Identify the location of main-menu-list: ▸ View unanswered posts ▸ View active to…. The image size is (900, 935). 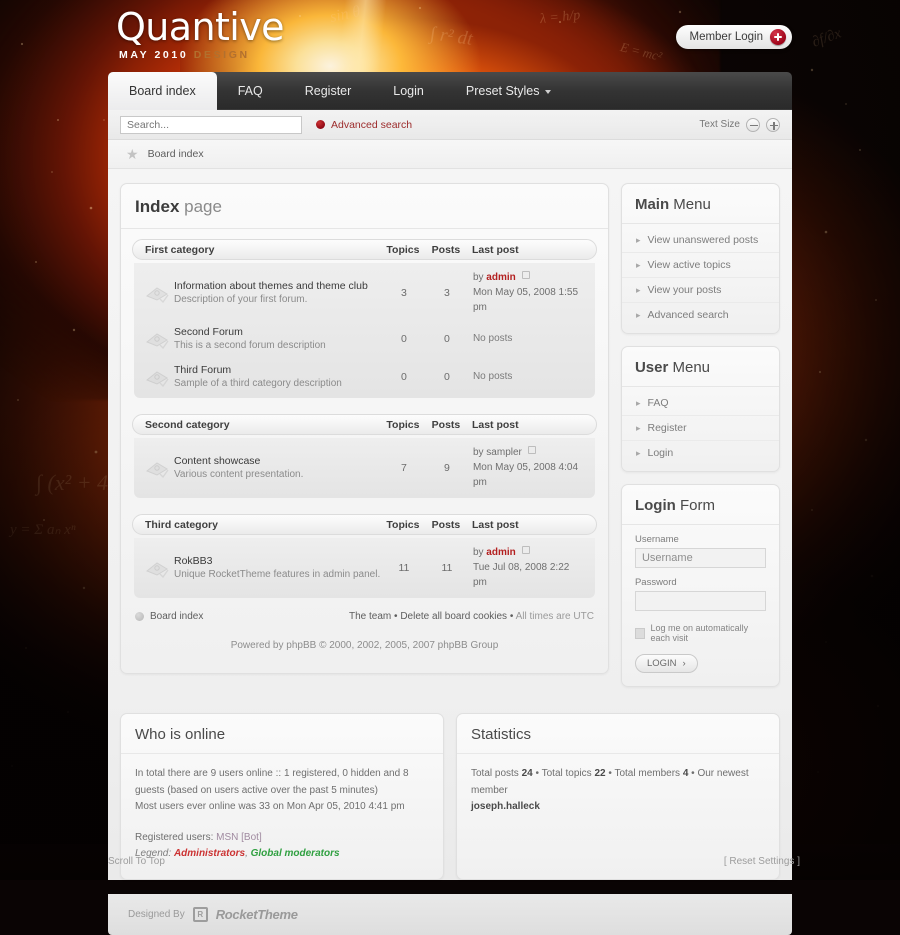
(700, 278).